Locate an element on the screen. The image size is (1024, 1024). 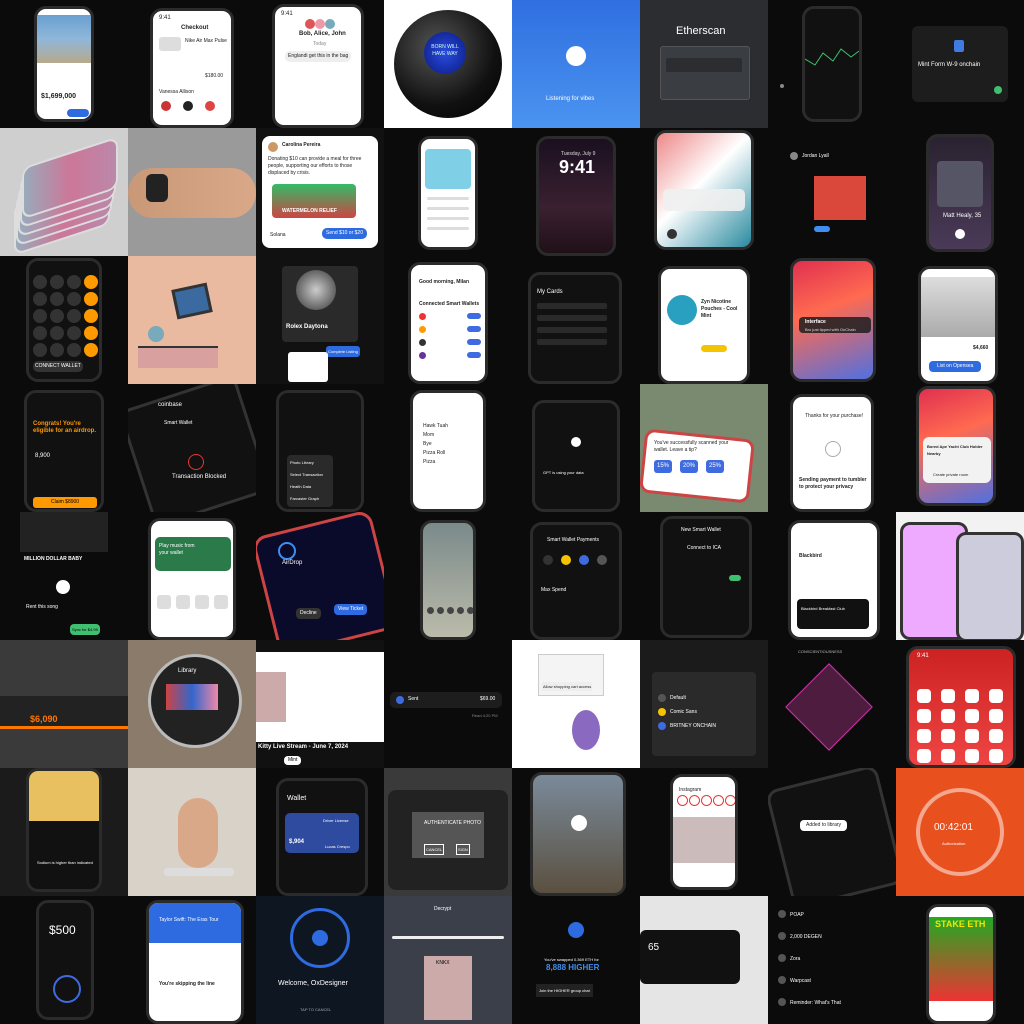
tile-magic-8-ball: BORN WILL HAVE WAY is located at coordinates (448, 64).